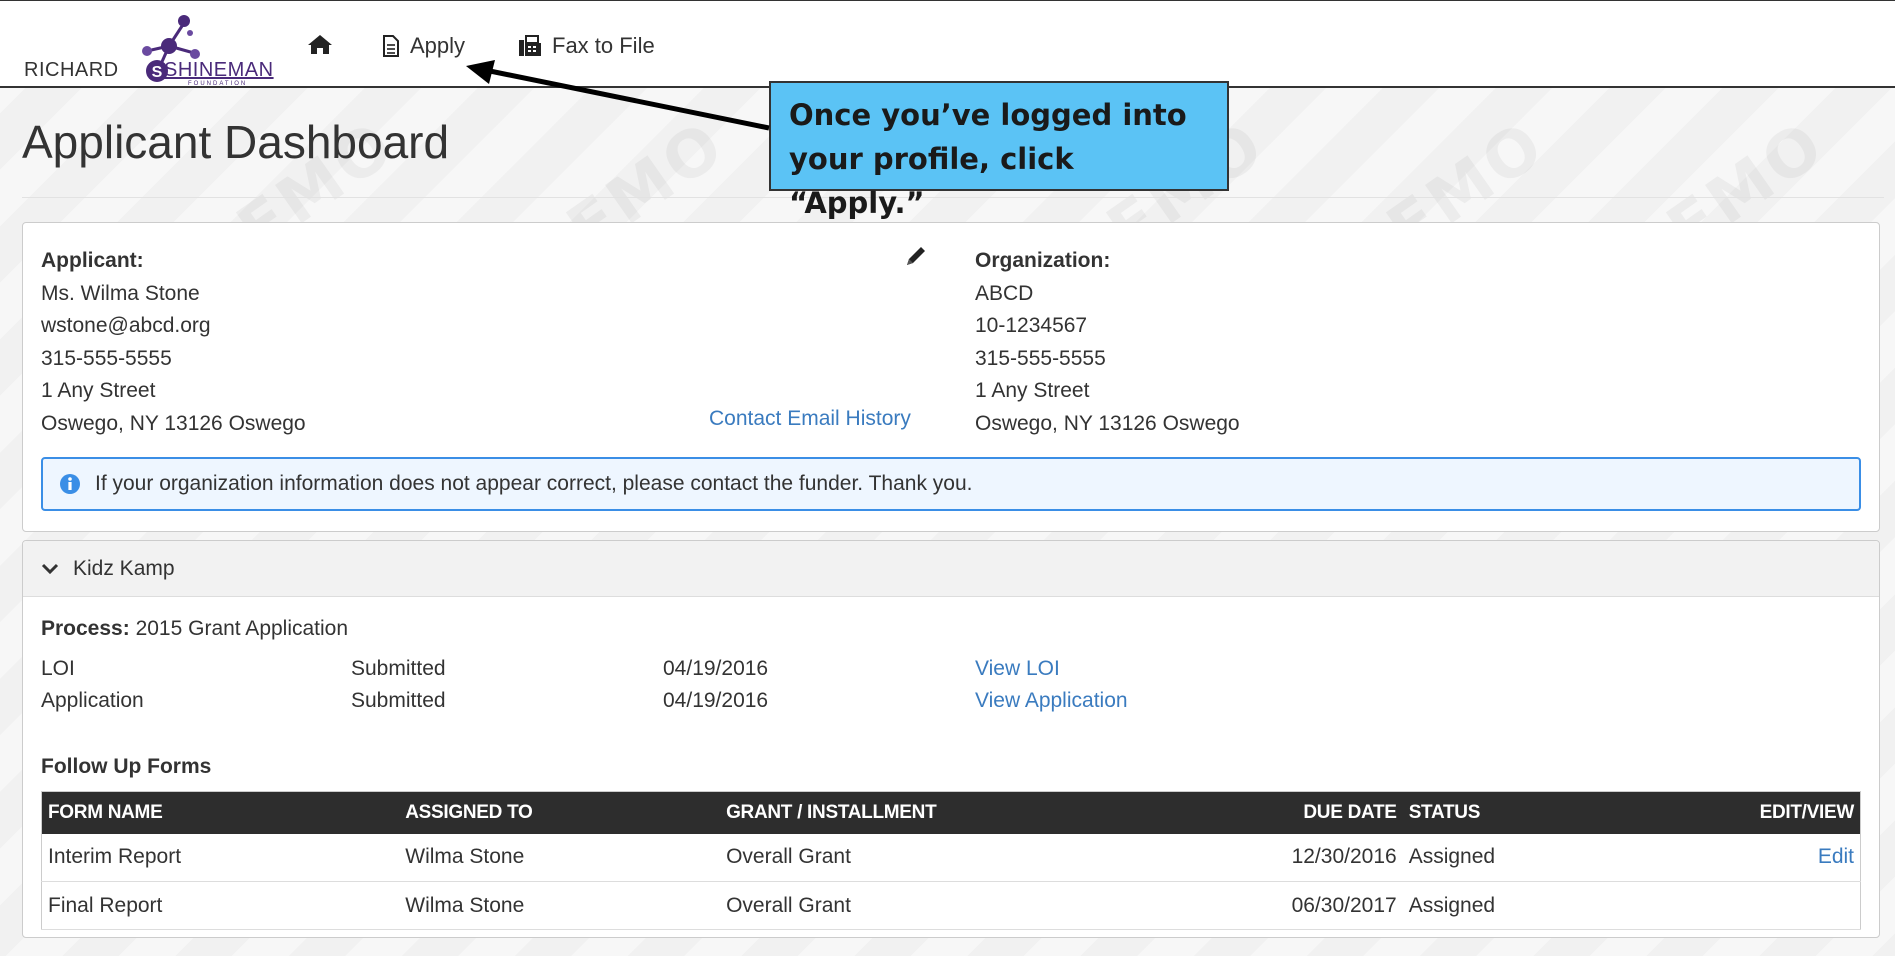 This screenshot has width=1895, height=956. Describe the element at coordinates (92, 260) in the screenshot. I see `applicant-label: Applicant:` at that location.